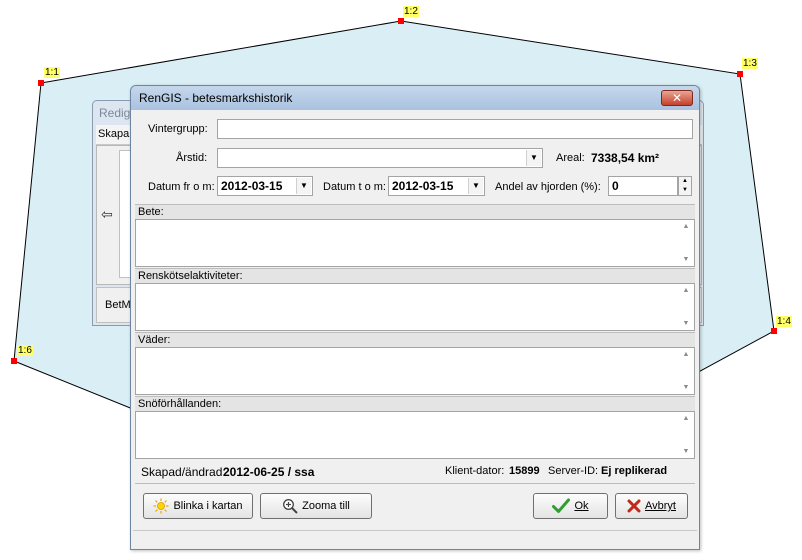 This screenshot has height=560, width=802. What do you see at coordinates (561, 505) in the screenshot?
I see `checkmark-icon` at bounding box center [561, 505].